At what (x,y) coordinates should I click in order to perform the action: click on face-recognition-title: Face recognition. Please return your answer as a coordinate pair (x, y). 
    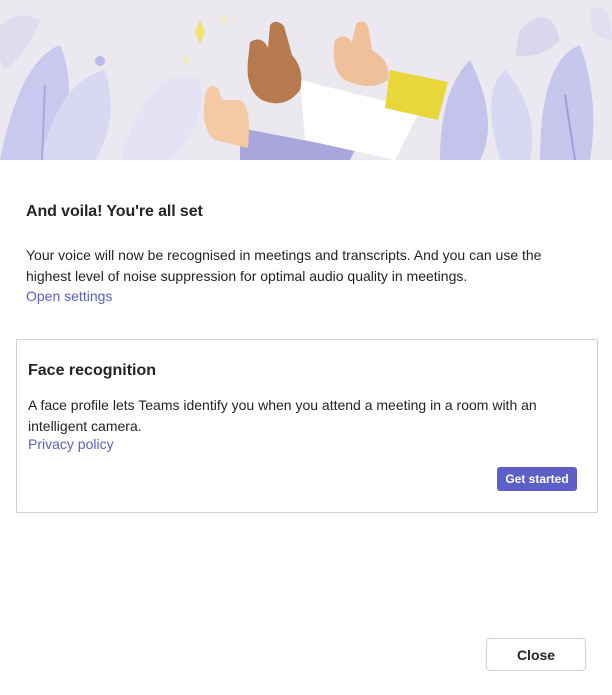
    Looking at the image, I should click on (92, 370).